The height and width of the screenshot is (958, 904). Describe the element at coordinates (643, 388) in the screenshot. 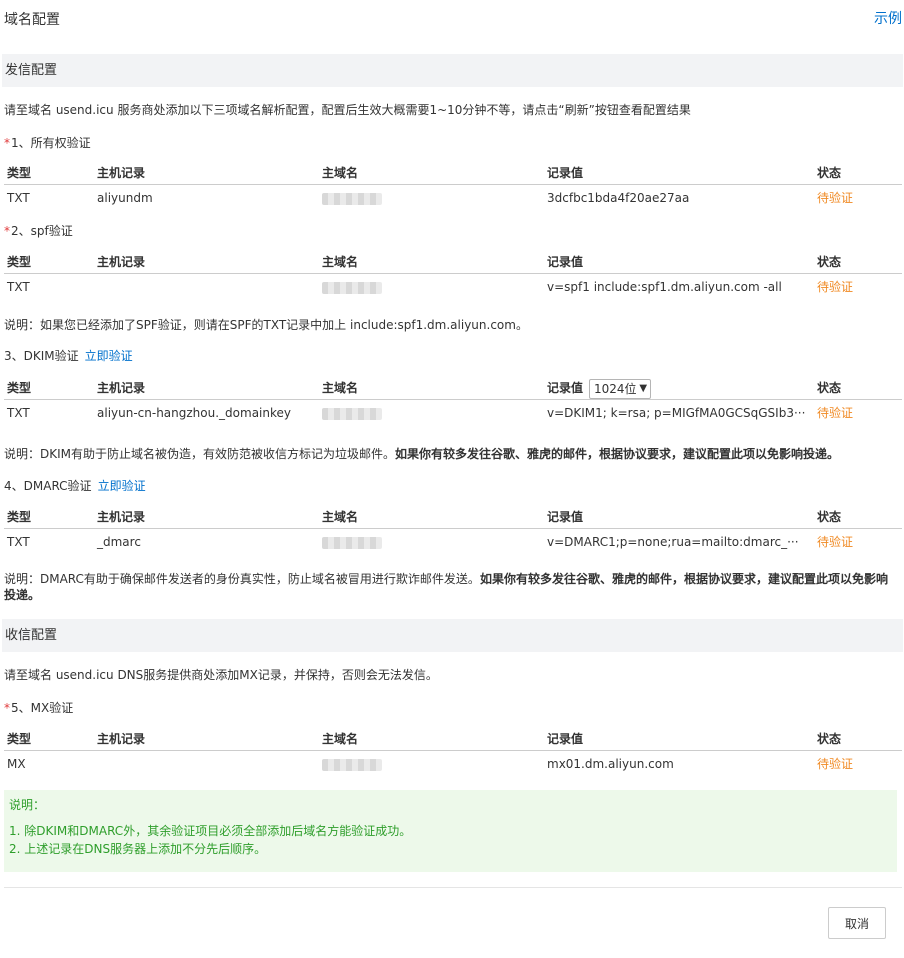

I see `chevron-down-icon: ▼` at that location.